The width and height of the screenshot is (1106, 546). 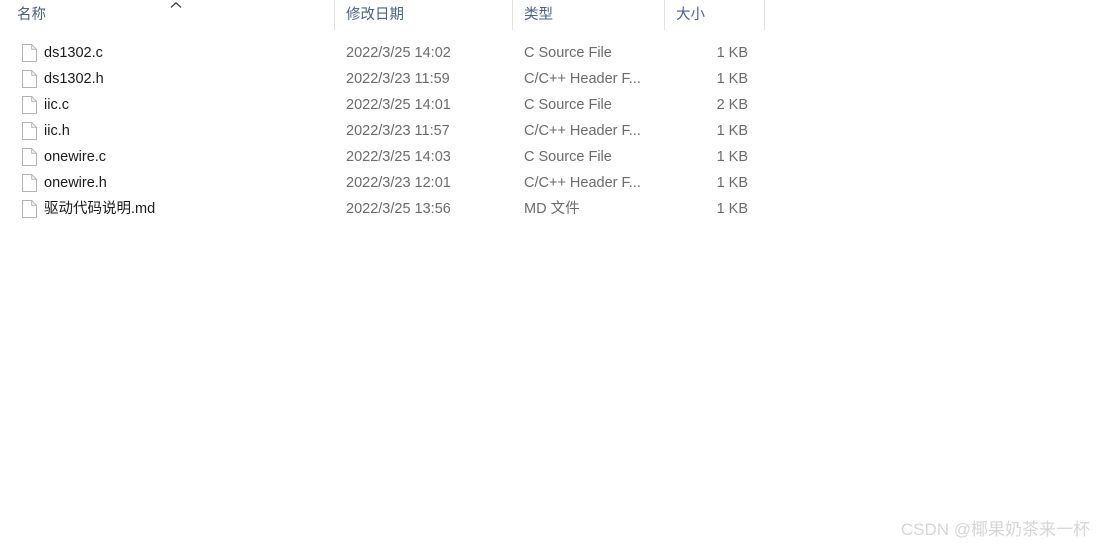 I want to click on column-header-name-label: 名称, so click(x=31, y=14).